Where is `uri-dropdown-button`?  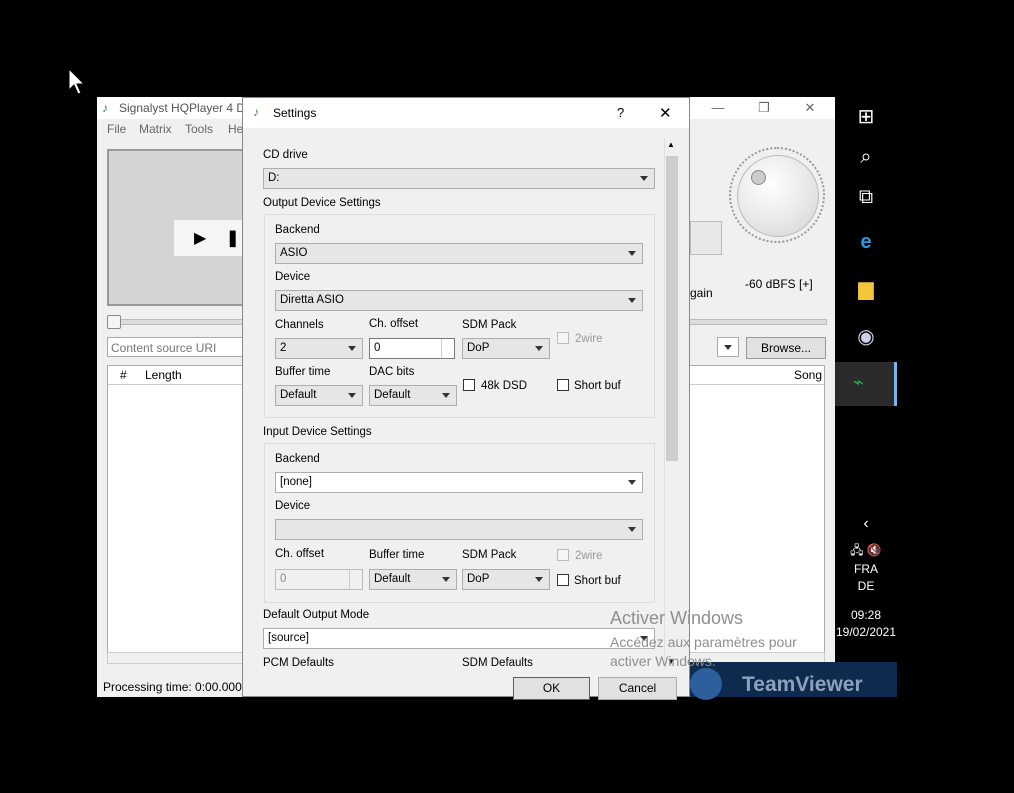 uri-dropdown-button is located at coordinates (728, 347).